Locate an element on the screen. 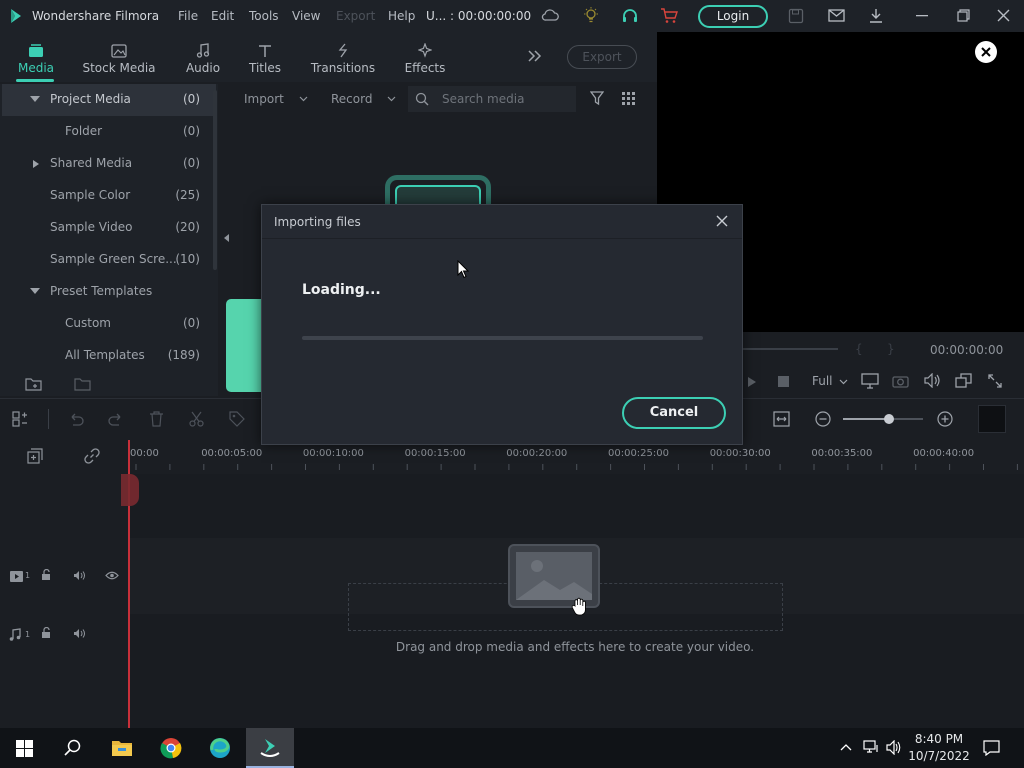  fullscreen-icon is located at coordinates (995, 381).